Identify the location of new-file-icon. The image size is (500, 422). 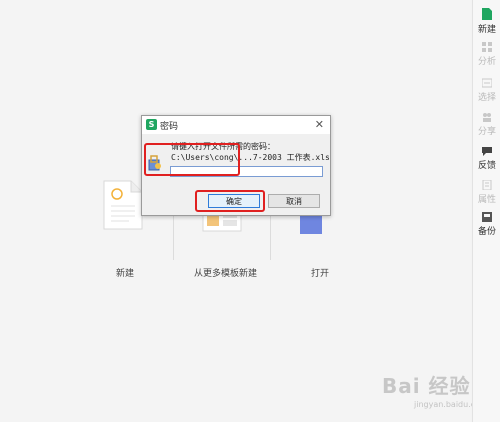
(486, 15).